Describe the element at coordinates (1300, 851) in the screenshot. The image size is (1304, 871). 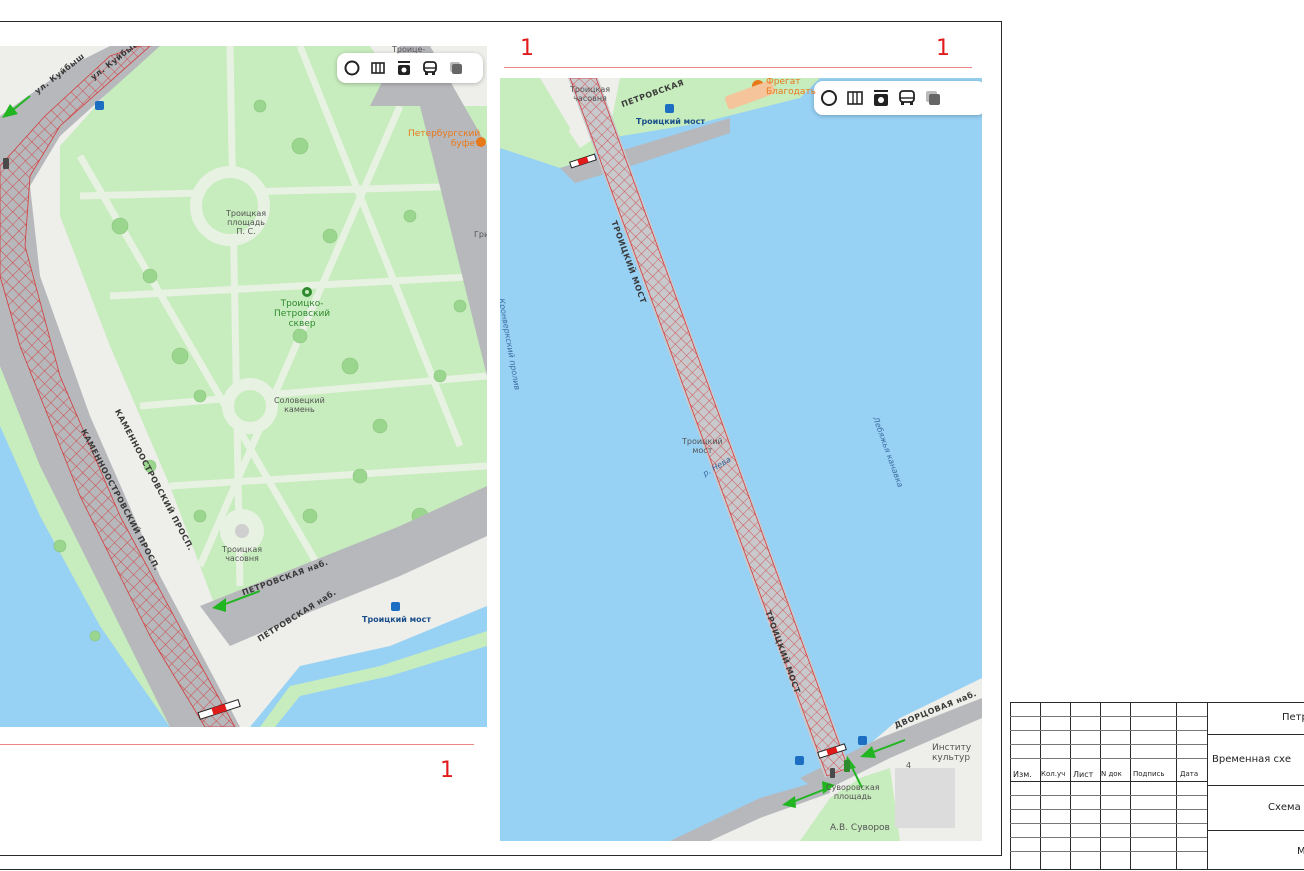
I see `title-block-row4: М` at that location.